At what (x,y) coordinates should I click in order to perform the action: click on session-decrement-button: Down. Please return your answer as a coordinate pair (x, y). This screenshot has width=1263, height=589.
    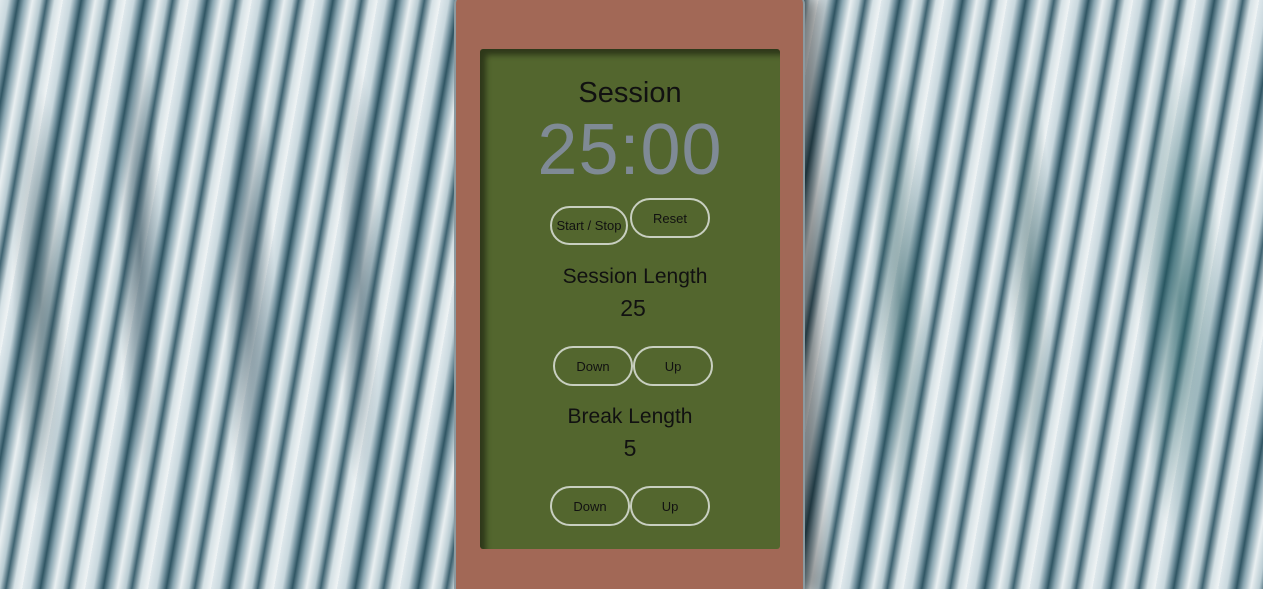
    Looking at the image, I should click on (593, 366).